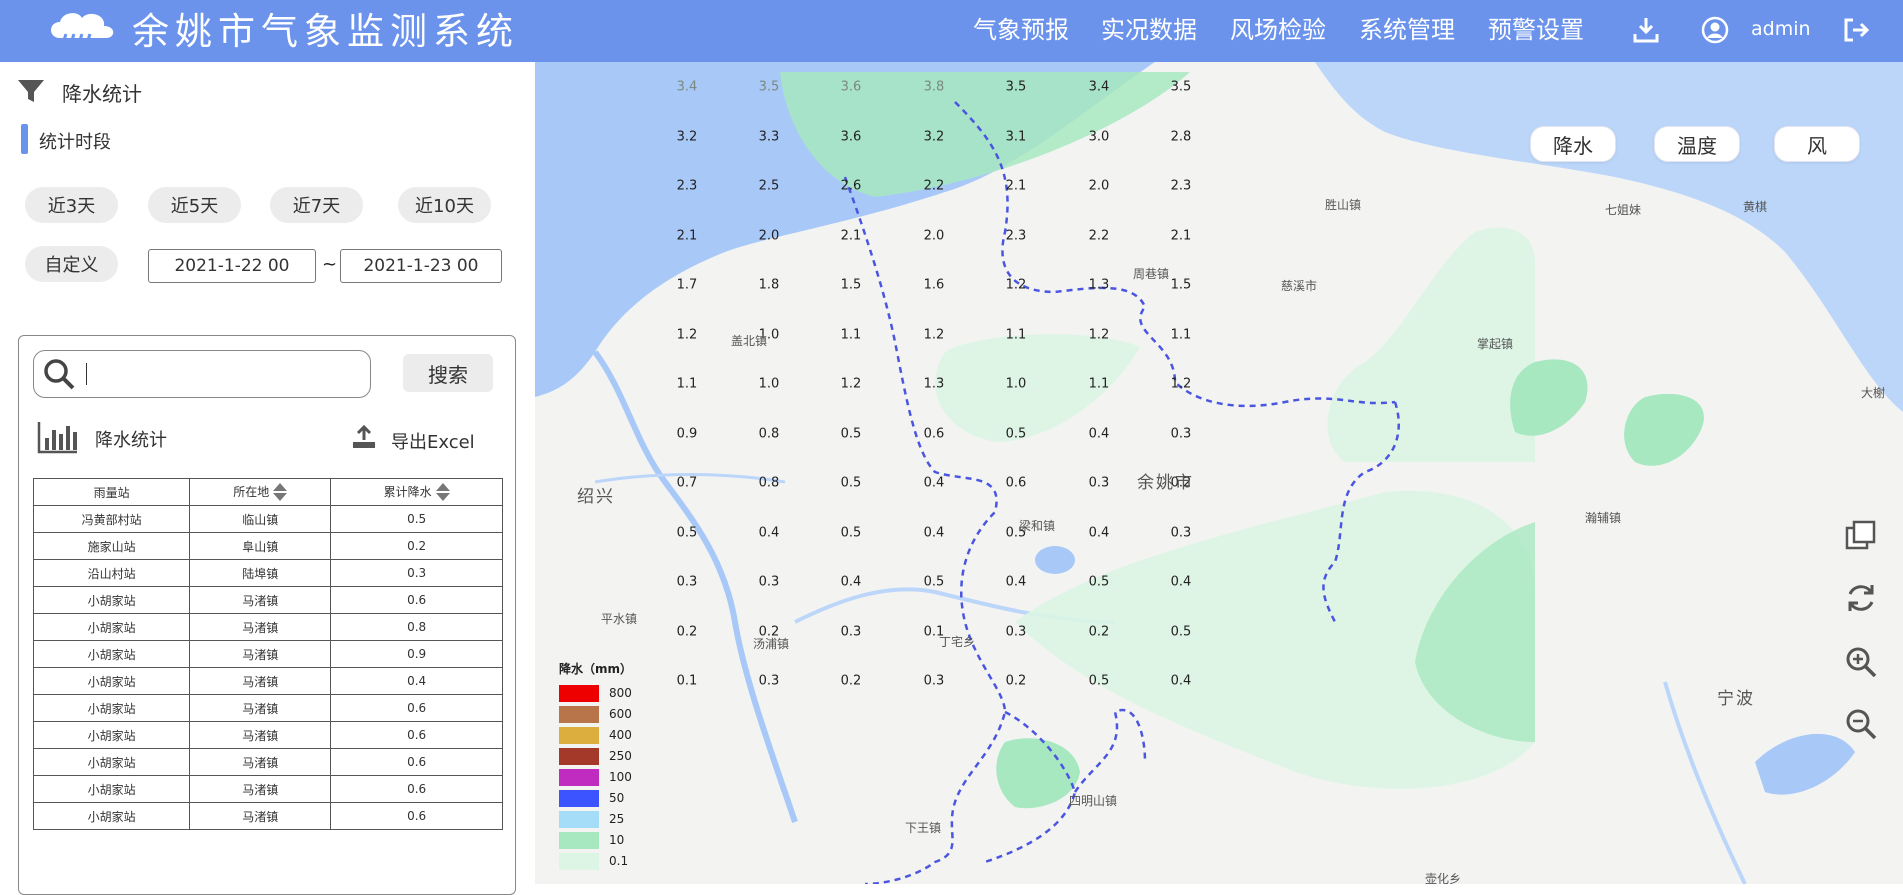 The width and height of the screenshot is (1903, 895). I want to click on legend-label: 0.1, so click(619, 861).